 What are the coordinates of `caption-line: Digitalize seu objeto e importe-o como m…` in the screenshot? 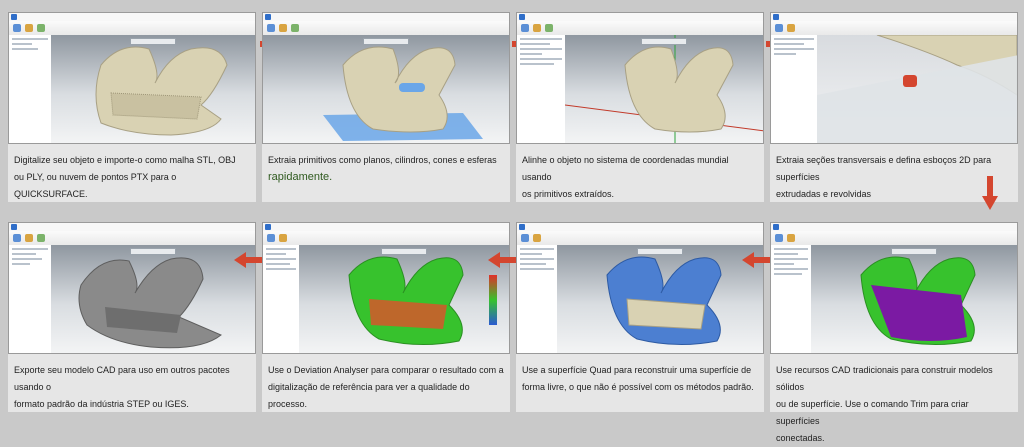 It's located at (125, 160).